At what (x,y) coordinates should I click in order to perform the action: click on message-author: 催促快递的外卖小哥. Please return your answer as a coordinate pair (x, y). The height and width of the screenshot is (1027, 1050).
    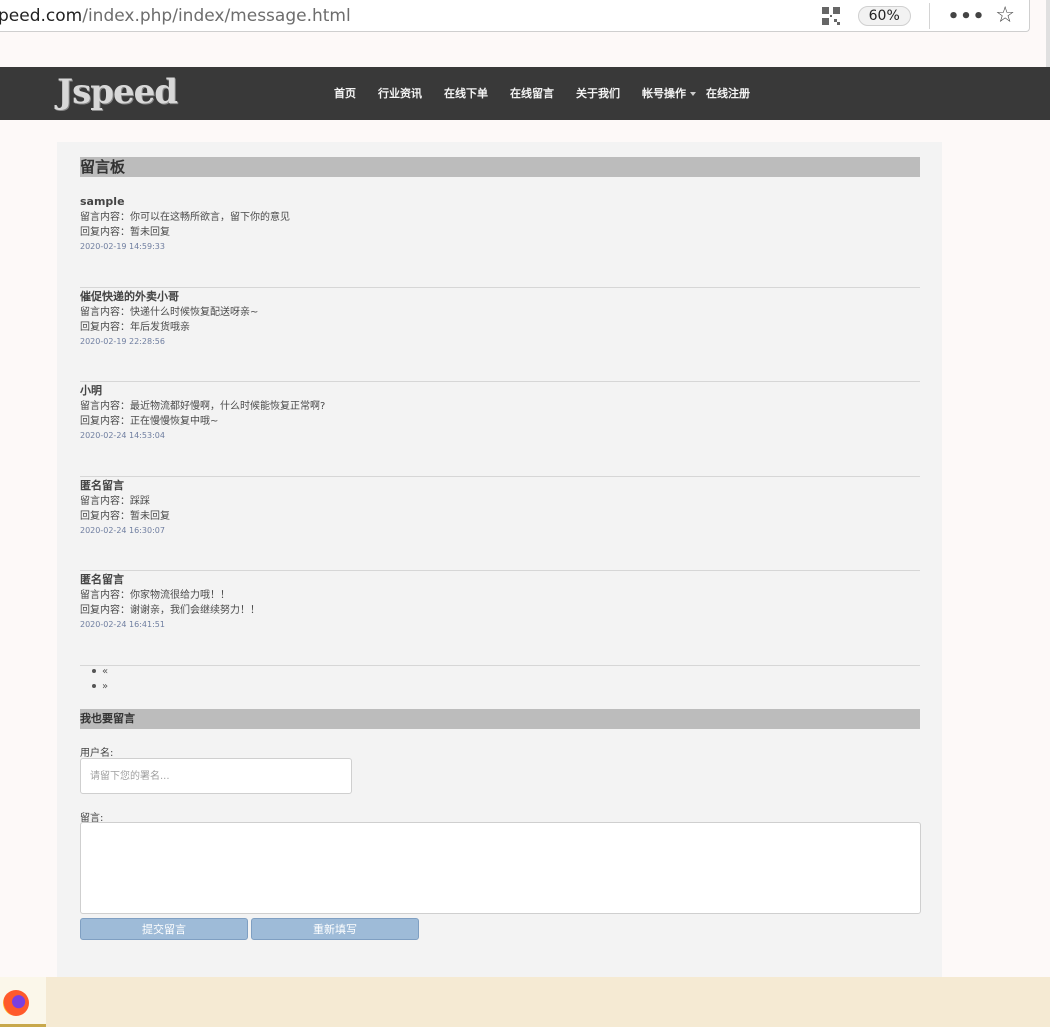
    Looking at the image, I should click on (129, 296).